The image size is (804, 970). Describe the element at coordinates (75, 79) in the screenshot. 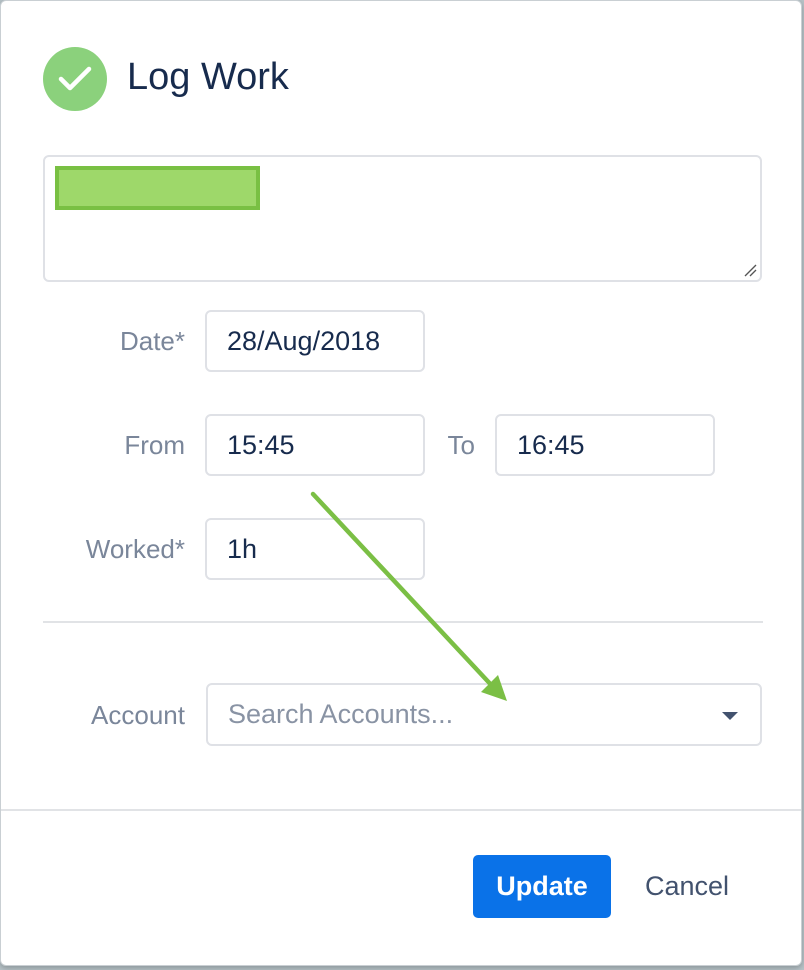

I see `check-circle-icon` at that location.